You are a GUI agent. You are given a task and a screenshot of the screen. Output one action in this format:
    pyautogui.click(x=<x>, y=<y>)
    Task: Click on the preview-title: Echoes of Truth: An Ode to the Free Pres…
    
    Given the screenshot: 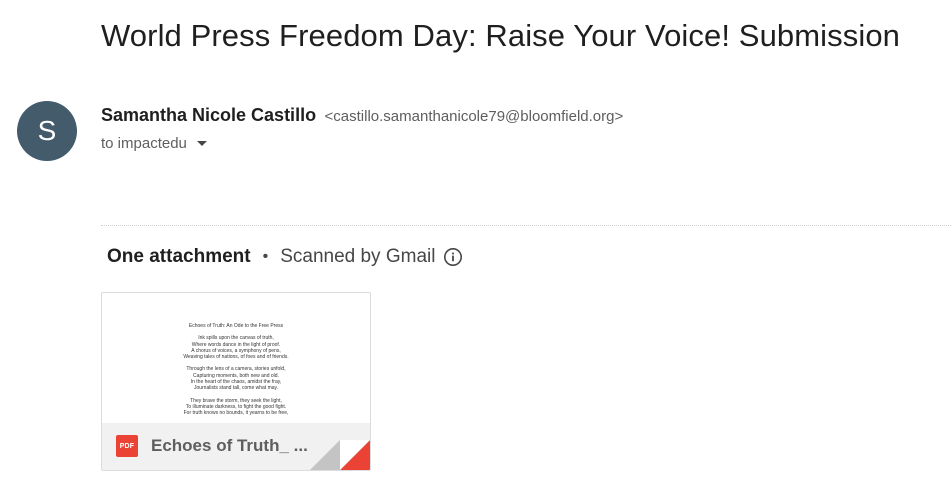 What is the action you would take?
    pyautogui.click(x=236, y=326)
    